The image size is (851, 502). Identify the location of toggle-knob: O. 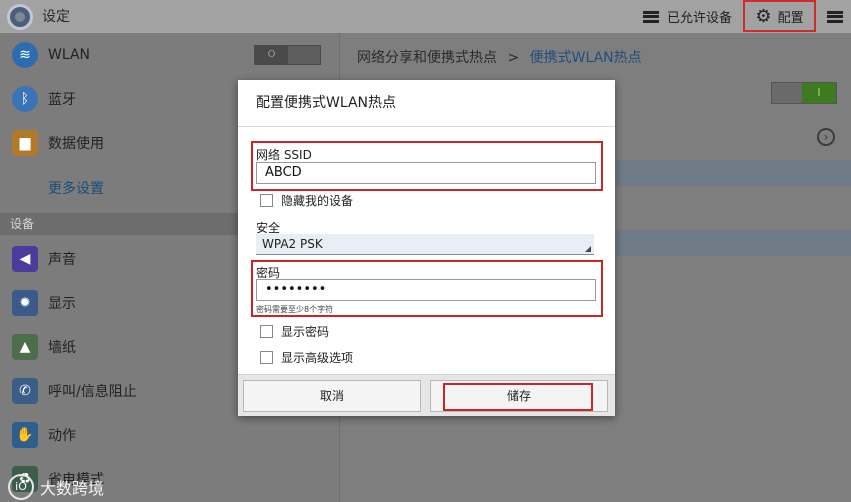
(271, 55).